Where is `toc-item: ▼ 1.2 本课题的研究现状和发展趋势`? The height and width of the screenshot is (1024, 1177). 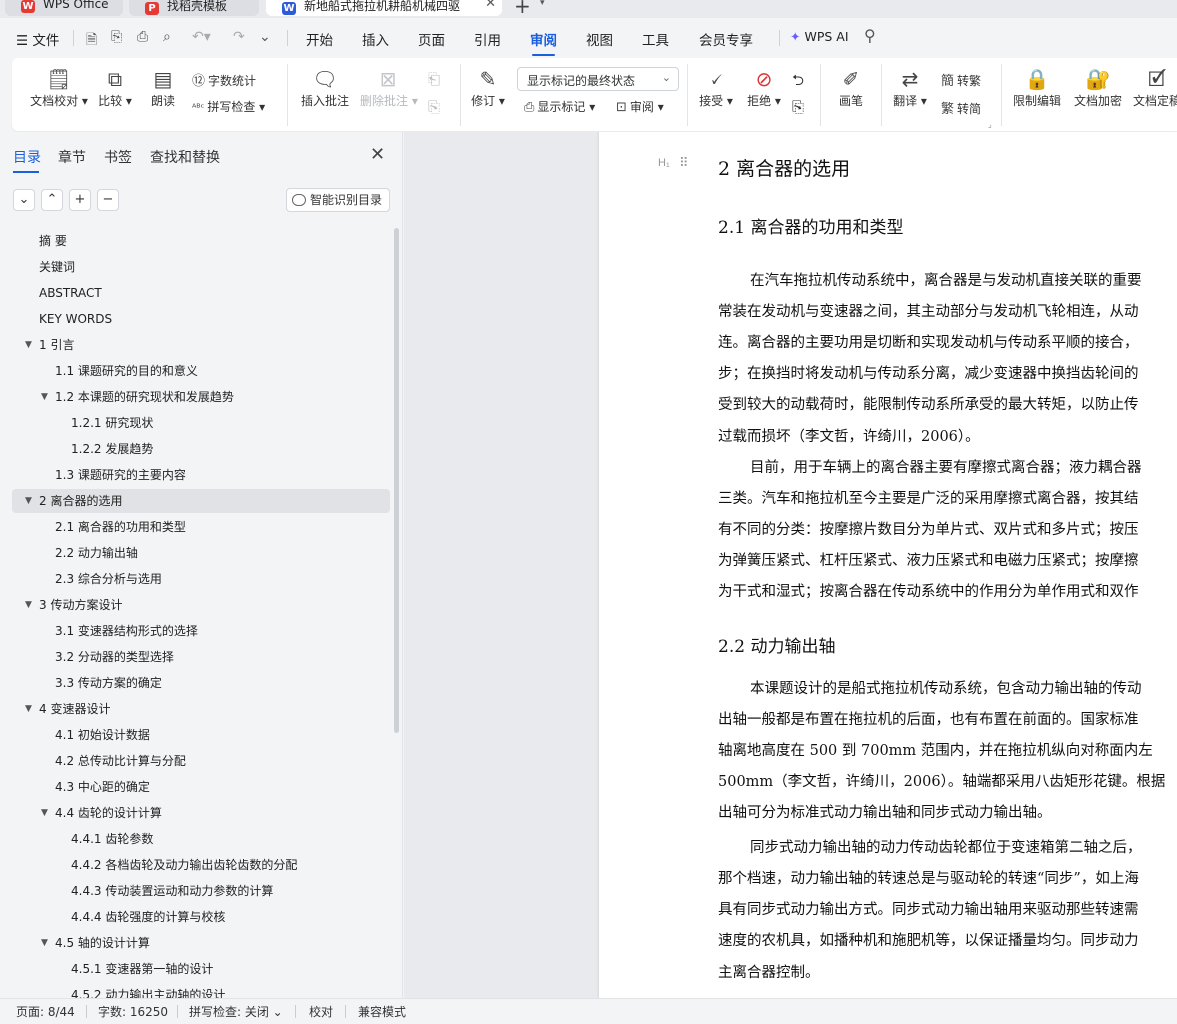 toc-item: ▼ 1.2 本课题的研究现状和发展趋势 is located at coordinates (201, 397).